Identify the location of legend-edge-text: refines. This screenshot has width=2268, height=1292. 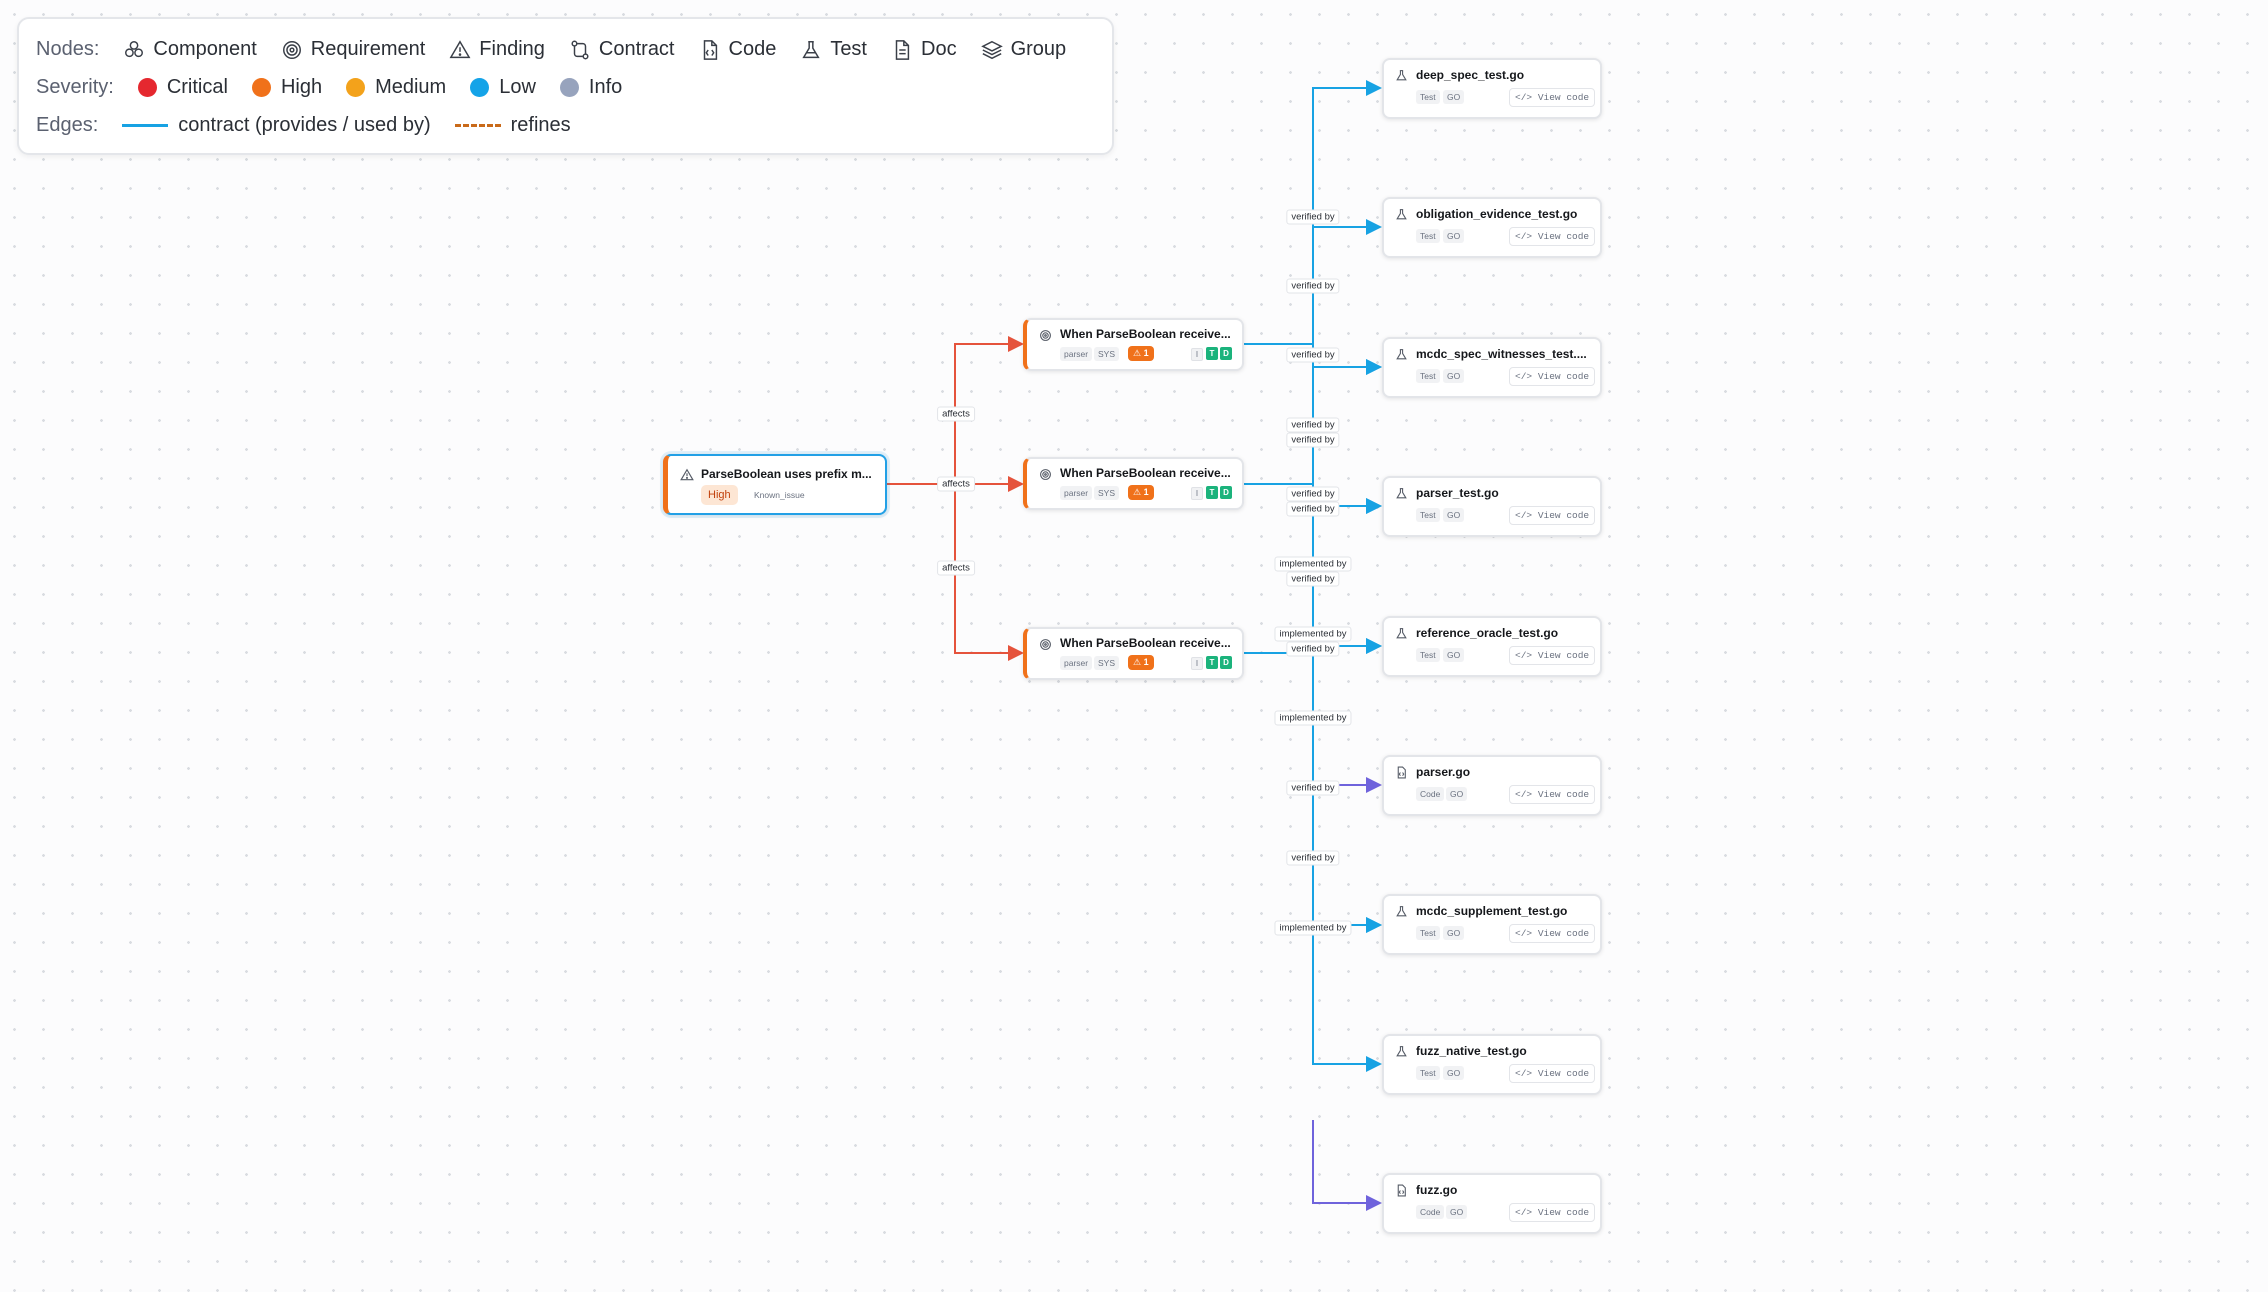
(540, 125).